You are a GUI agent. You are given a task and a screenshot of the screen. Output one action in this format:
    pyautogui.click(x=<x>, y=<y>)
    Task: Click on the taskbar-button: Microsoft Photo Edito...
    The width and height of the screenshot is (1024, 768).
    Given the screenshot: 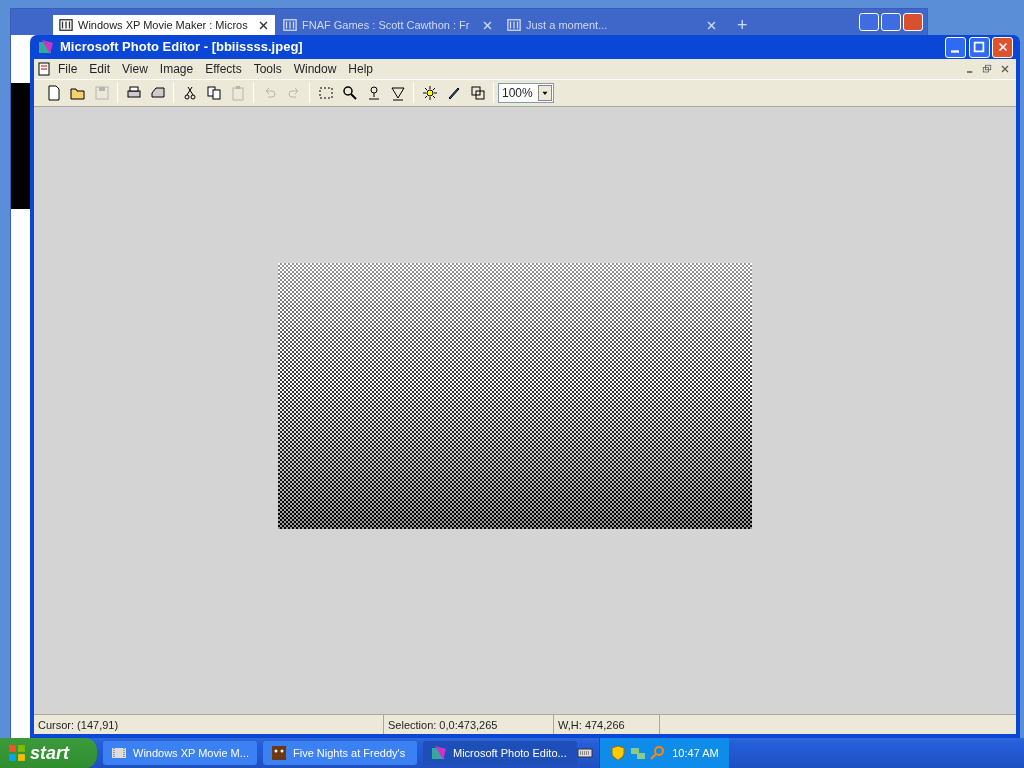 What is the action you would take?
    pyautogui.click(x=500, y=753)
    